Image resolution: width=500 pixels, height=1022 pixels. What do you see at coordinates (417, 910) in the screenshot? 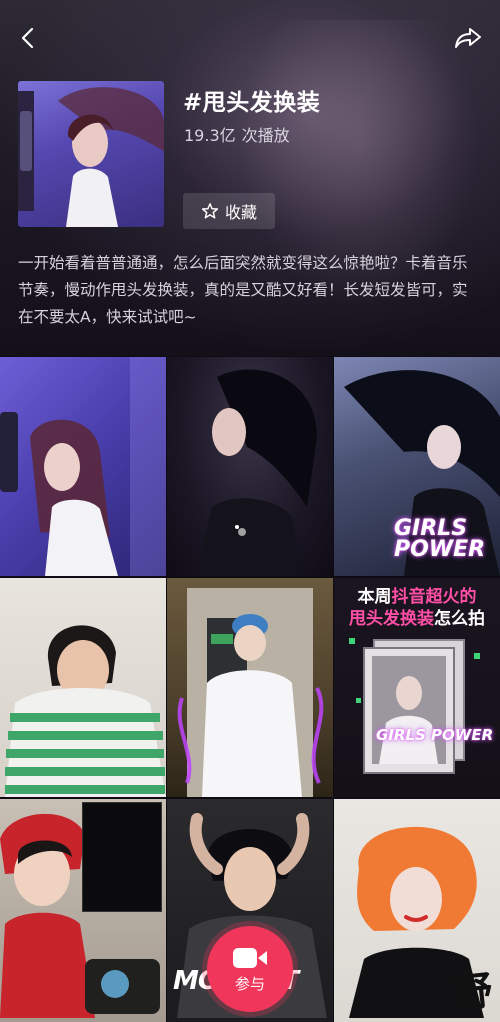
I see `video-thumbnail: 野` at bounding box center [417, 910].